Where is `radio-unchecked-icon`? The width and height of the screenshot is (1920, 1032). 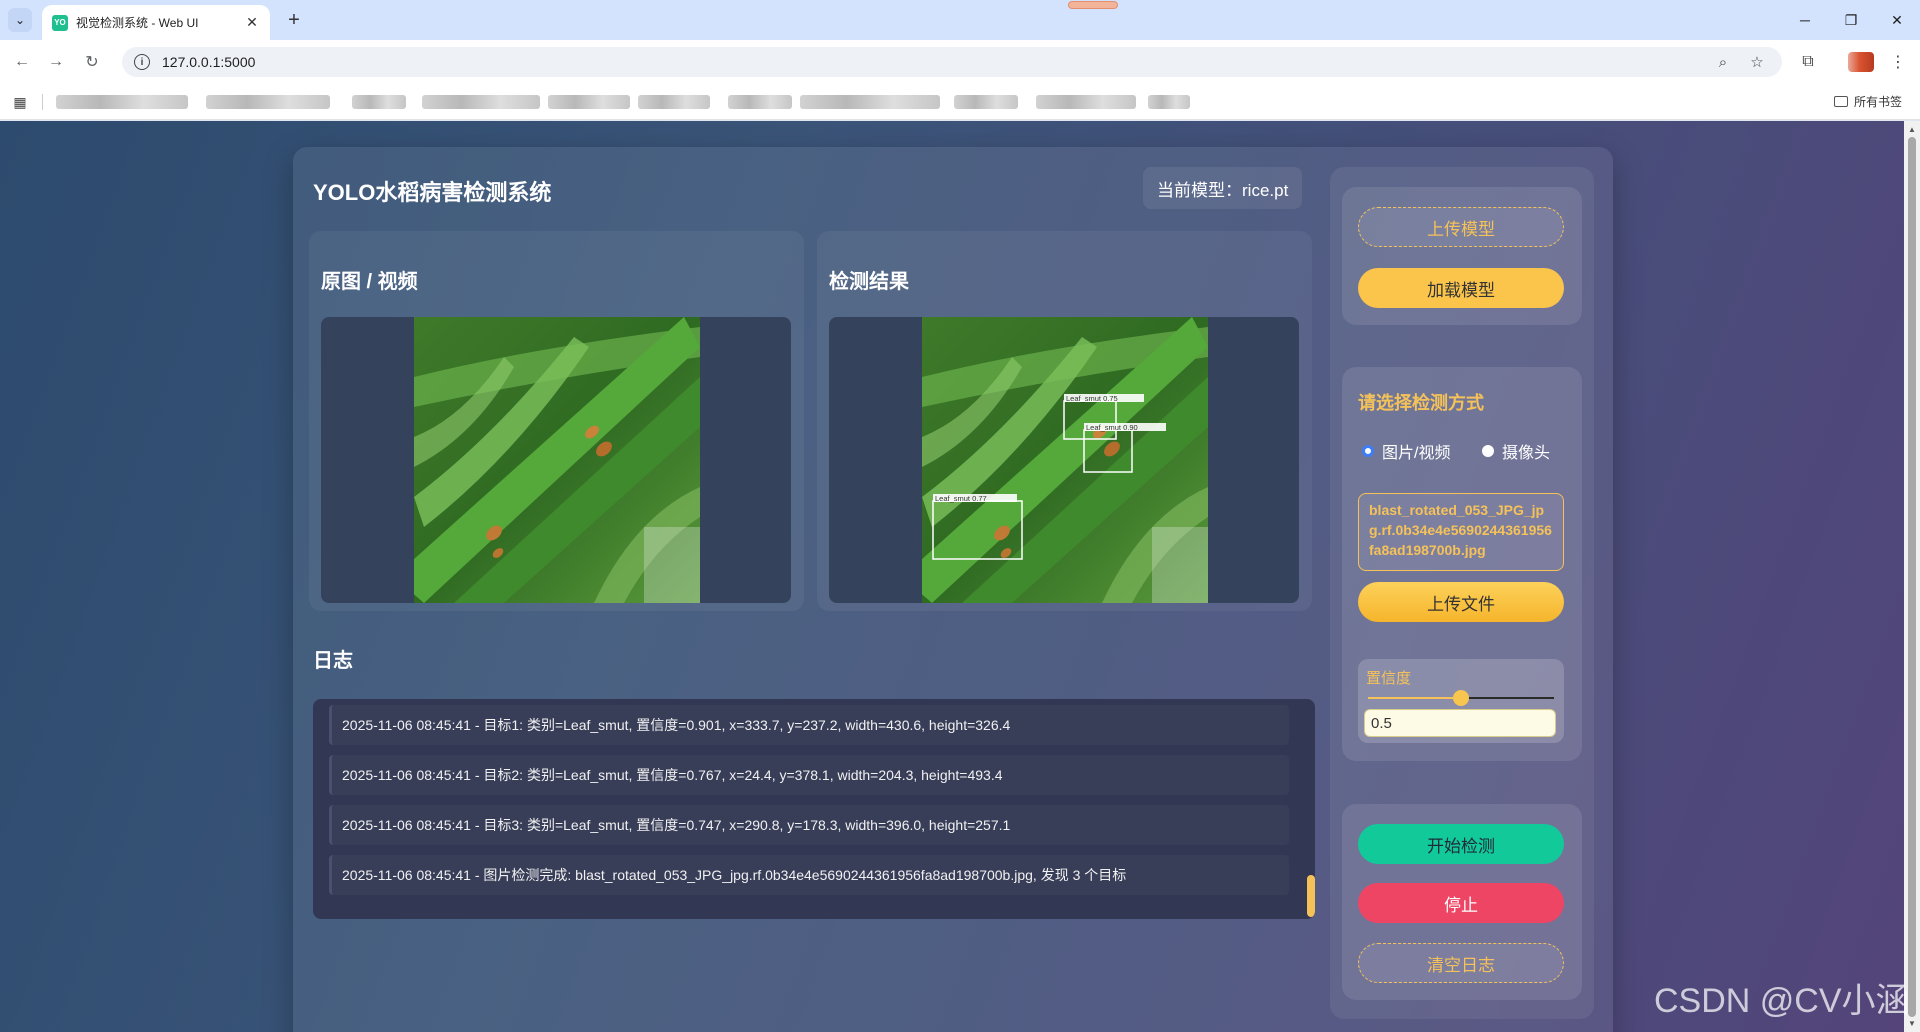
radio-unchecked-icon is located at coordinates (1488, 451).